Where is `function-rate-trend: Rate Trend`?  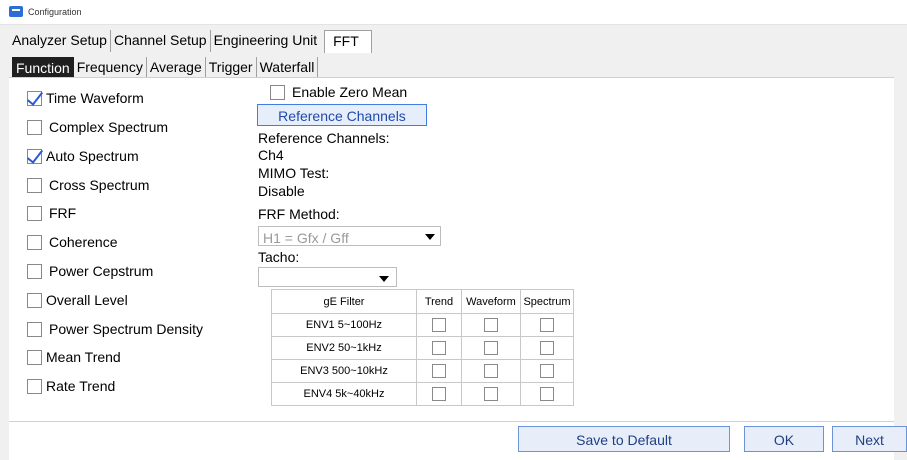
function-rate-trend: Rate Trend is located at coordinates (71, 386).